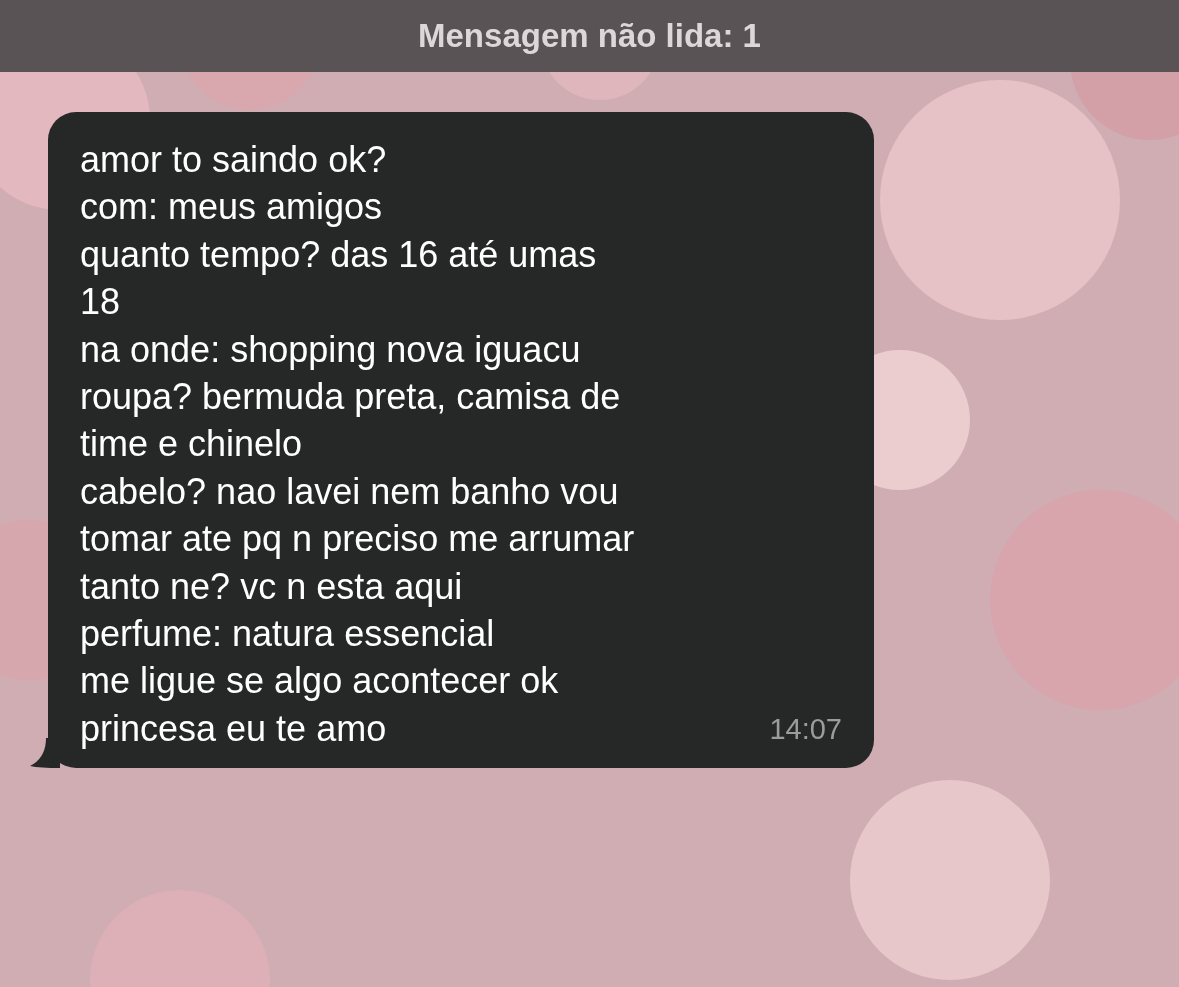 The height and width of the screenshot is (987, 1179). What do you see at coordinates (805, 730) in the screenshot?
I see `message-time: 14:07` at bounding box center [805, 730].